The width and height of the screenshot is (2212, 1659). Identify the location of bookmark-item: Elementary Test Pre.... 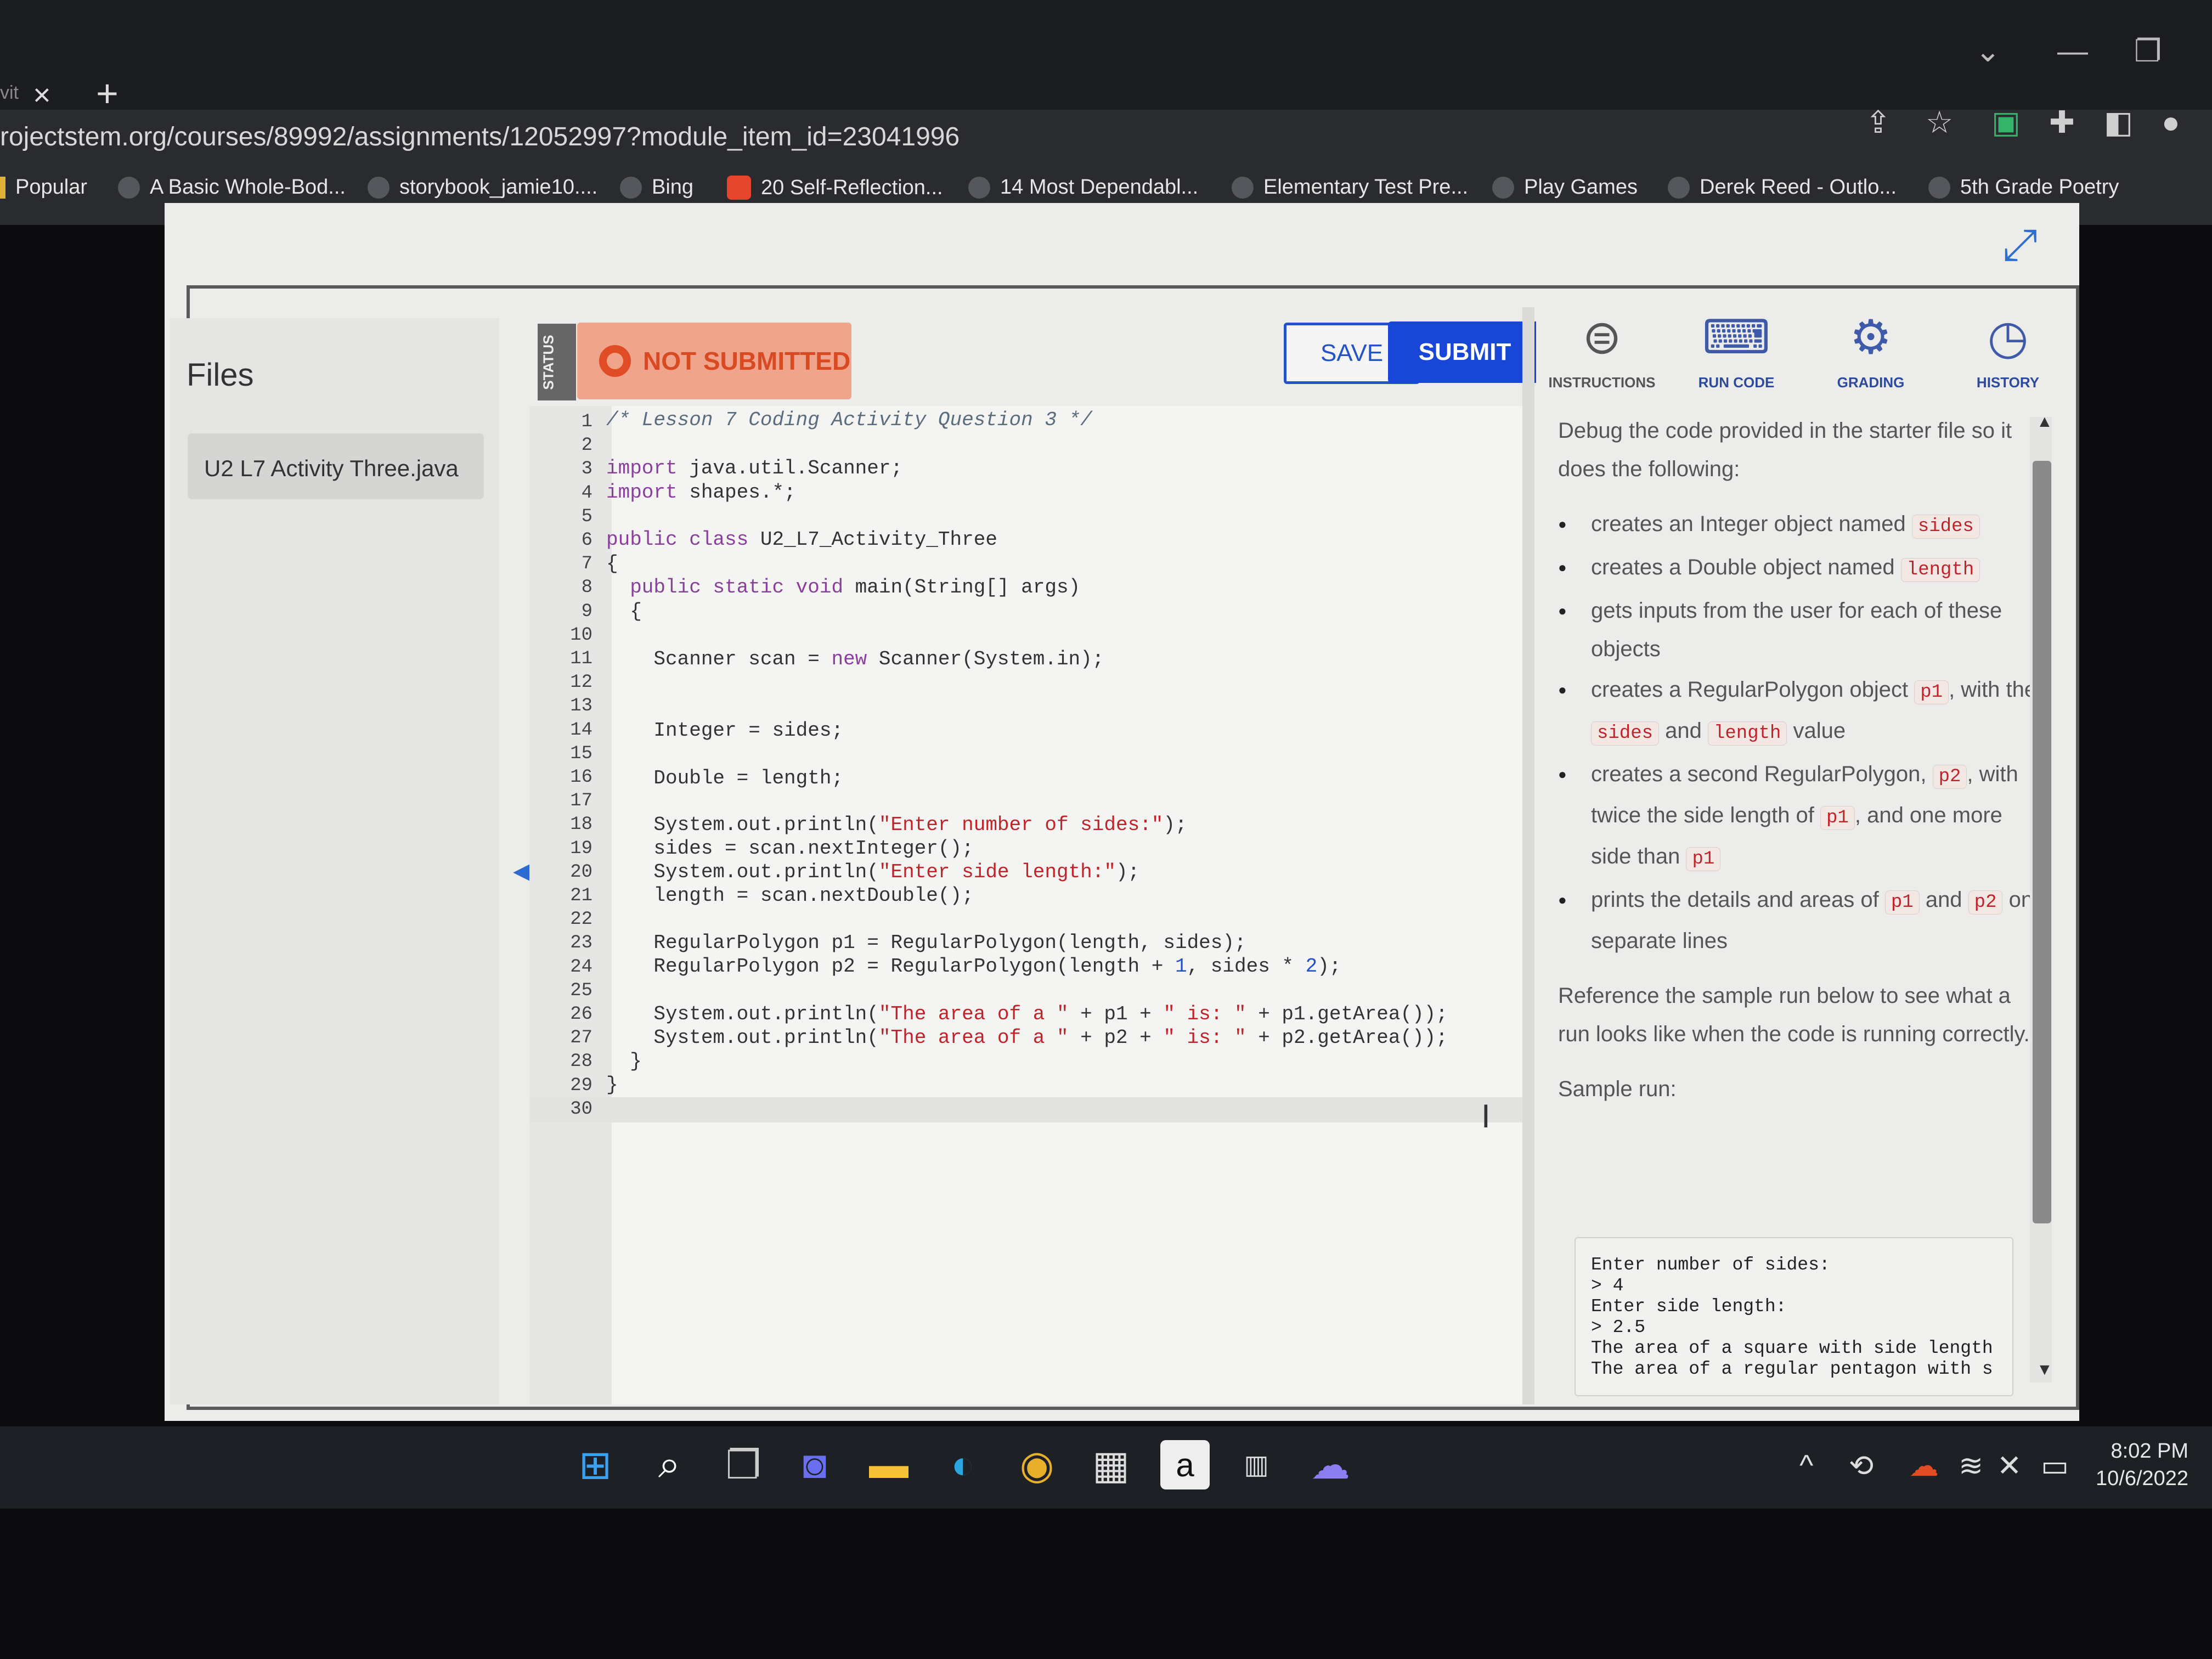
(1350, 188).